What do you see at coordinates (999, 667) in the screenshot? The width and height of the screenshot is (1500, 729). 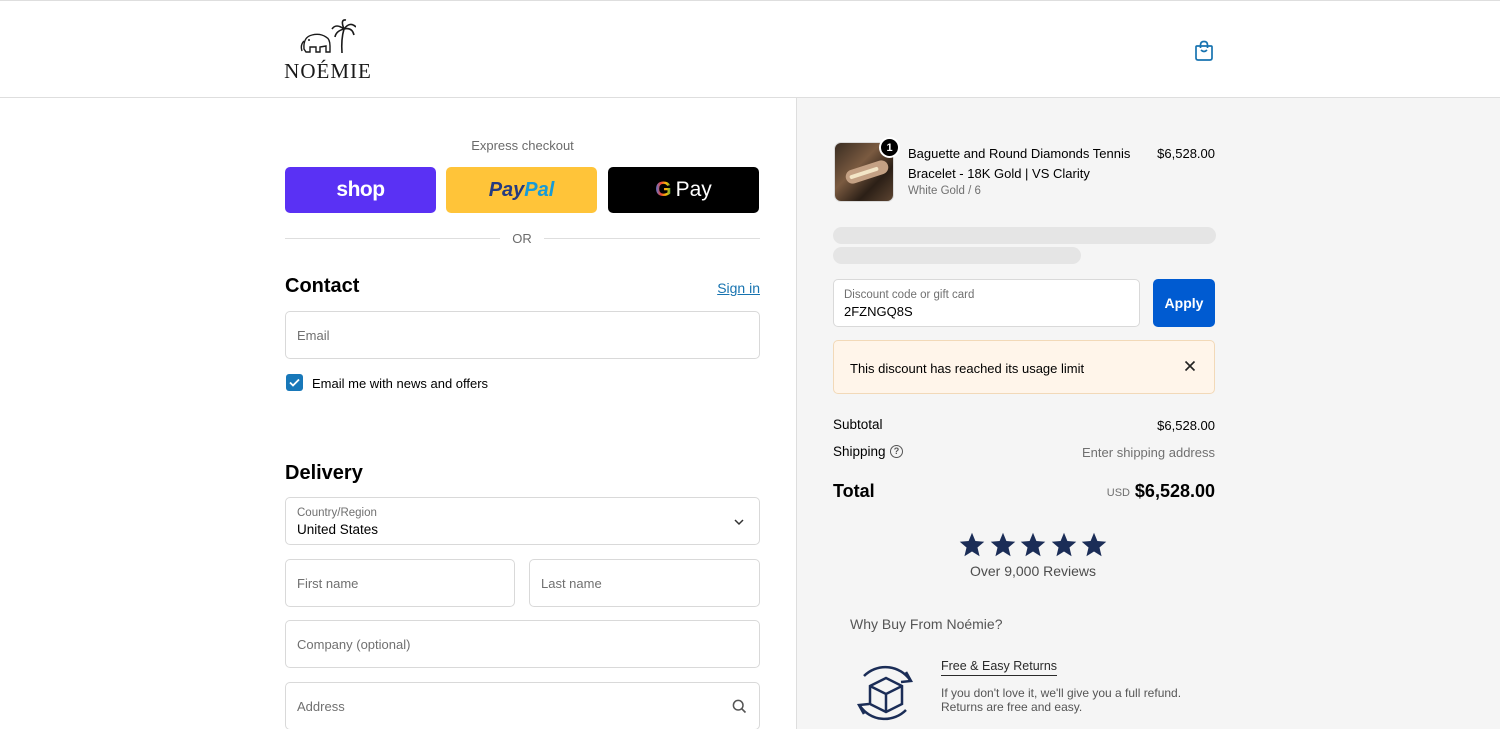 I see `free-returns-link: Free & Easy Returns` at bounding box center [999, 667].